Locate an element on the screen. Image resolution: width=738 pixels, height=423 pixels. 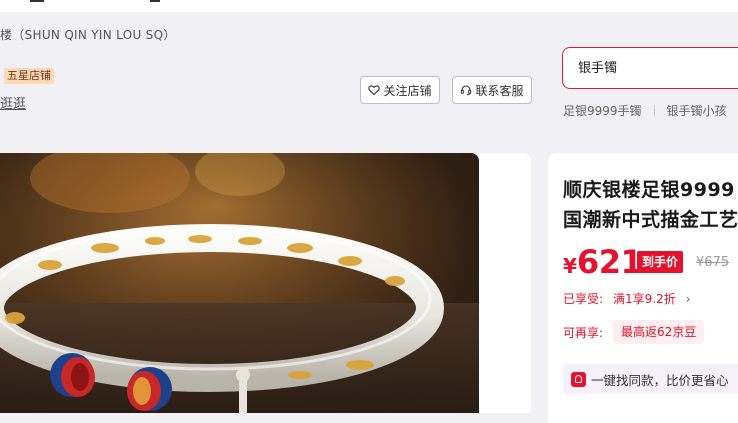
original-price: ¥675 is located at coordinates (713, 262).